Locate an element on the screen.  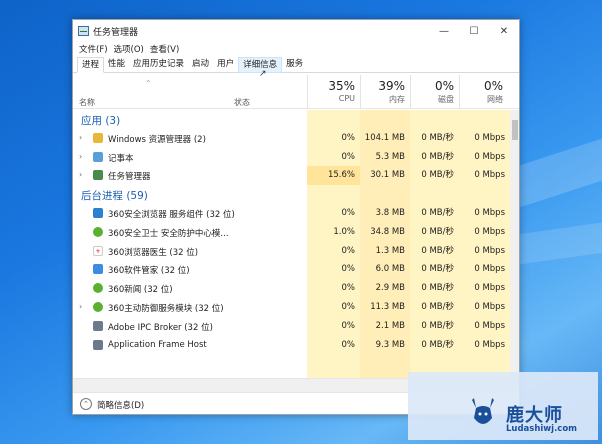
disk-header-label: 磁盘 is located at coordinates (446, 99).